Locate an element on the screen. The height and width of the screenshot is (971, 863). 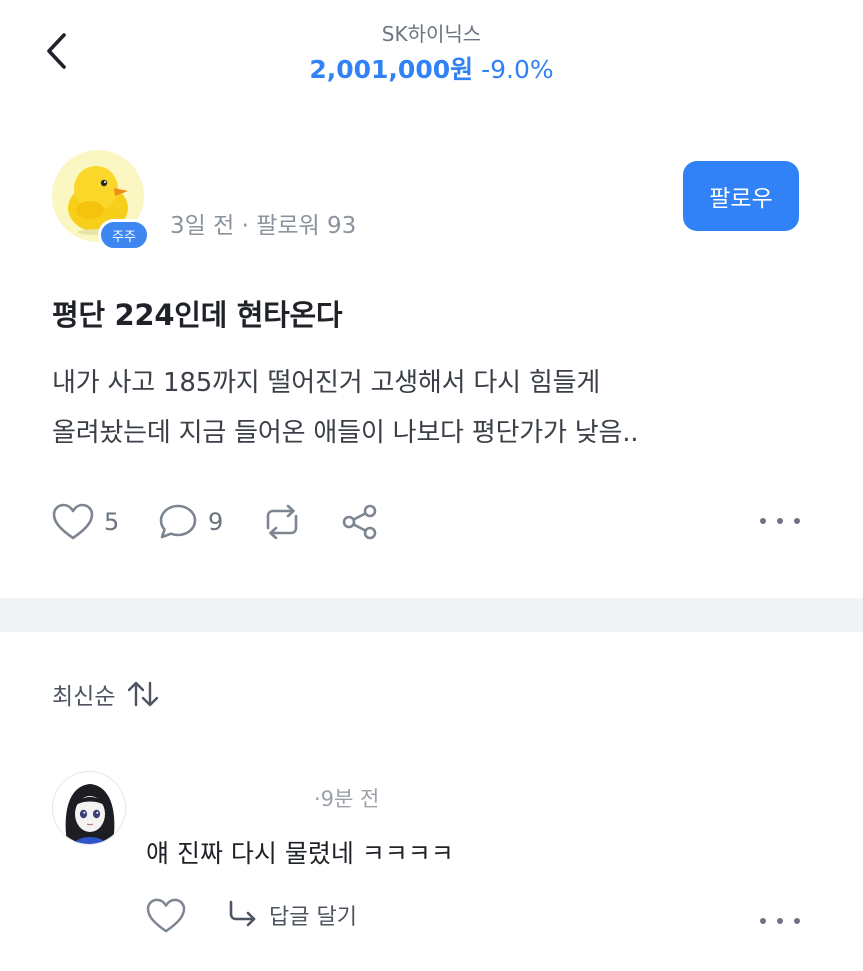
share-icon is located at coordinates (359, 522).